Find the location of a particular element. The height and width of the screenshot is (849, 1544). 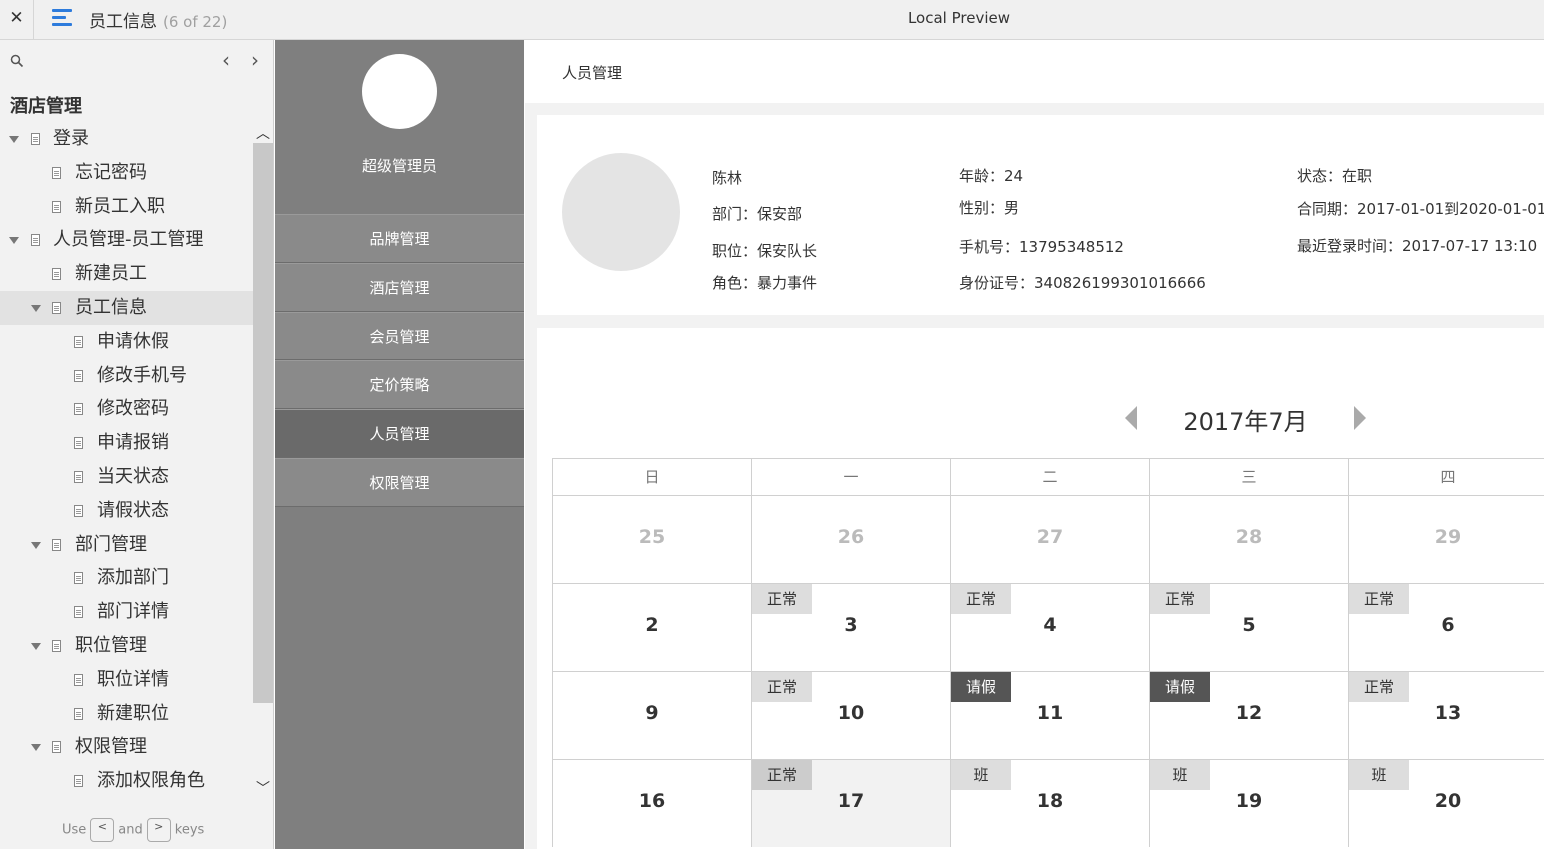

calendar-day-cell: 2 is located at coordinates (651, 627).